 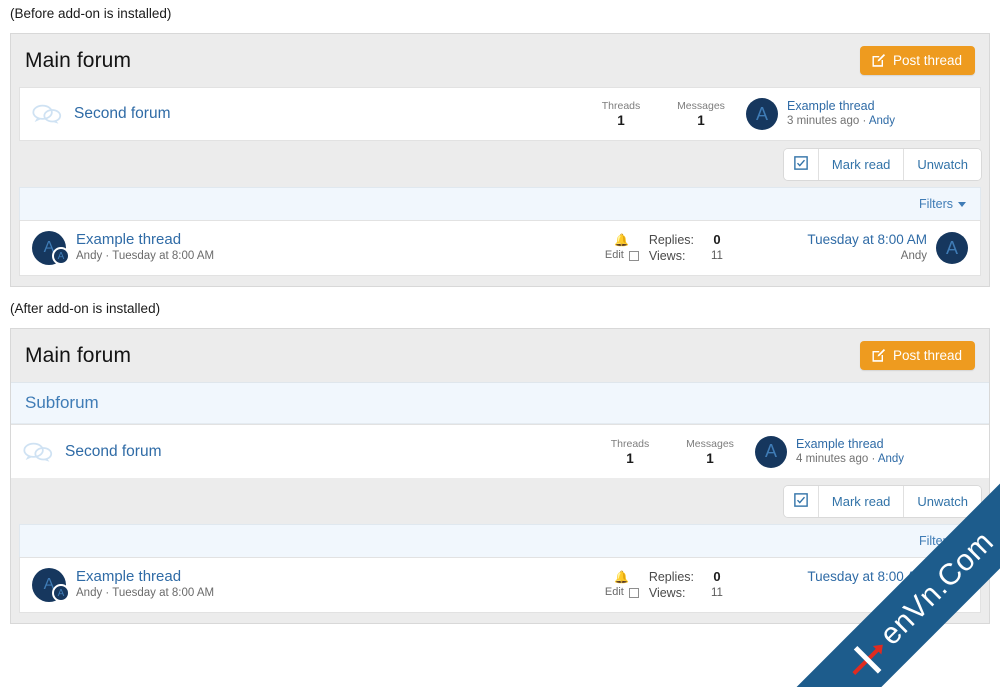 What do you see at coordinates (332, 114) in the screenshot?
I see `forum-node-title-before: Second forum` at bounding box center [332, 114].